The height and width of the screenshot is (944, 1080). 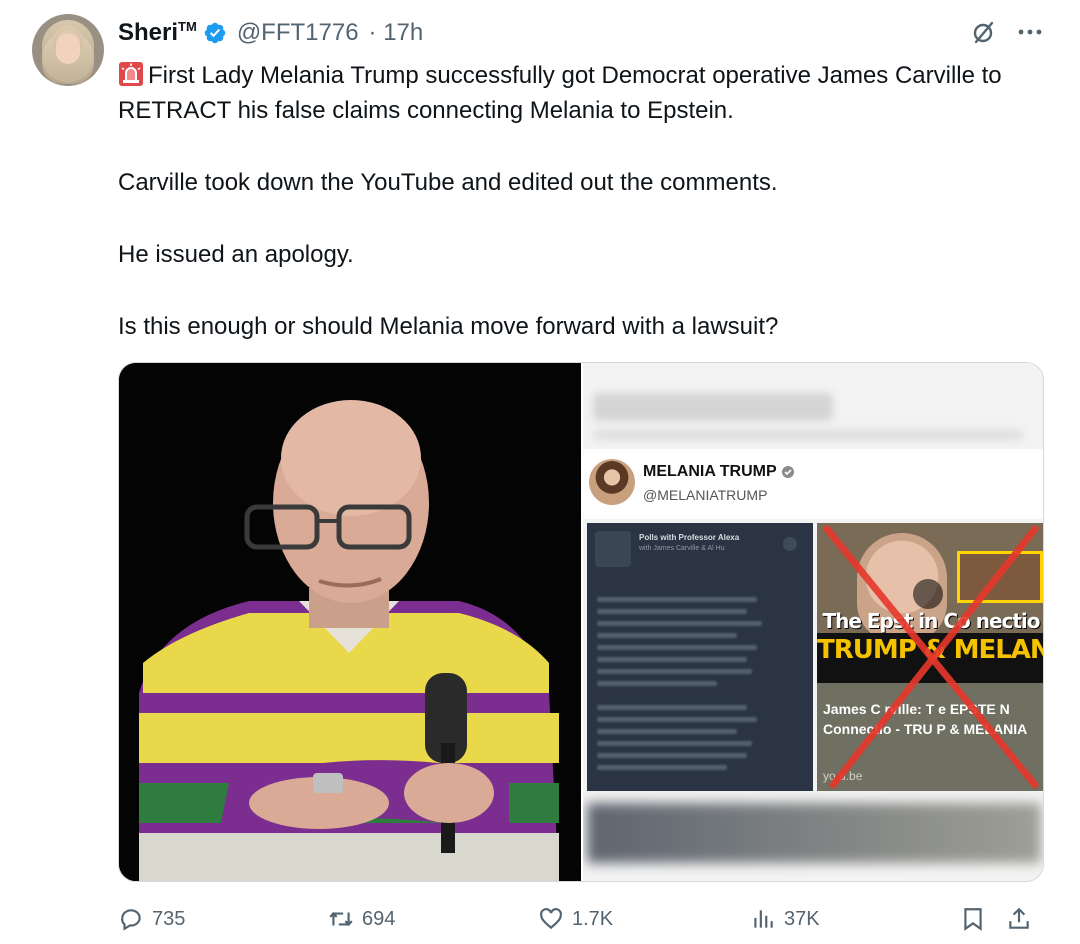 What do you see at coordinates (928, 594) in the screenshot?
I see `play-icon` at bounding box center [928, 594].